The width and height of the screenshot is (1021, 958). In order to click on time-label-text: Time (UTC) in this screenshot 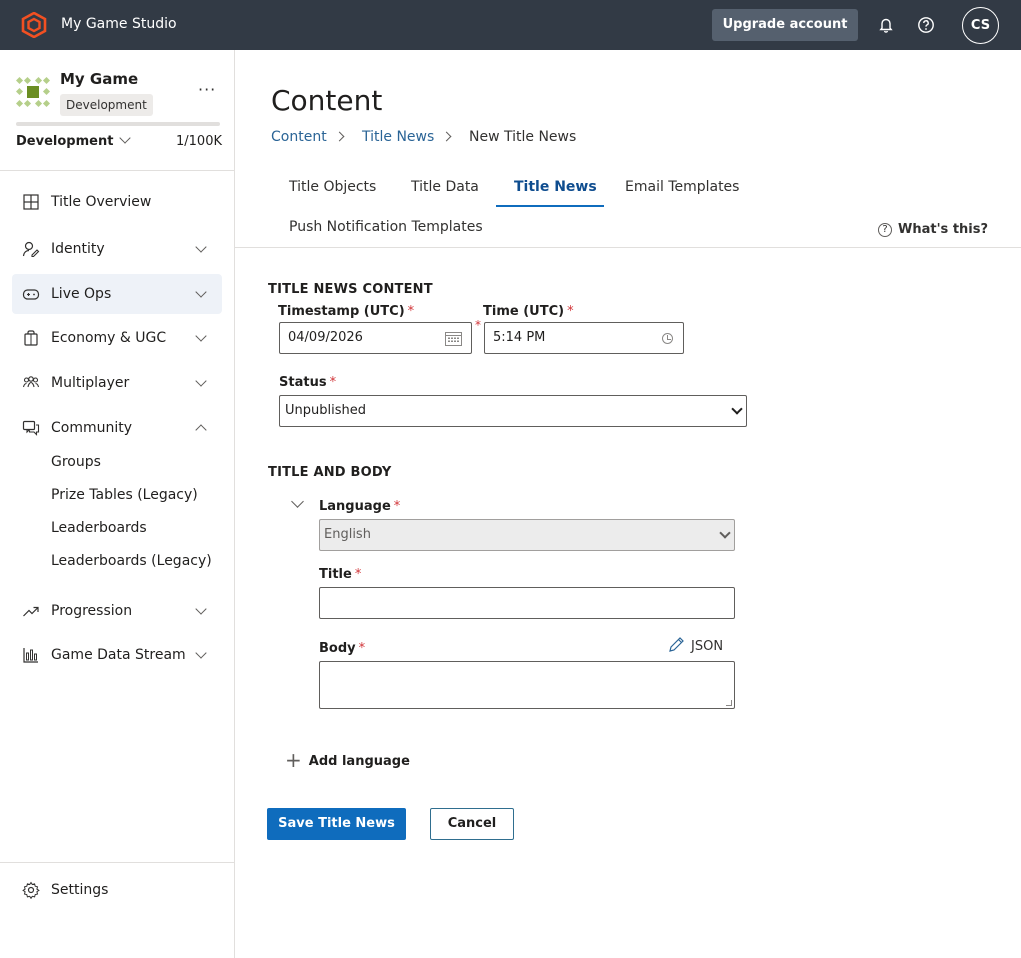, I will do `click(524, 311)`.